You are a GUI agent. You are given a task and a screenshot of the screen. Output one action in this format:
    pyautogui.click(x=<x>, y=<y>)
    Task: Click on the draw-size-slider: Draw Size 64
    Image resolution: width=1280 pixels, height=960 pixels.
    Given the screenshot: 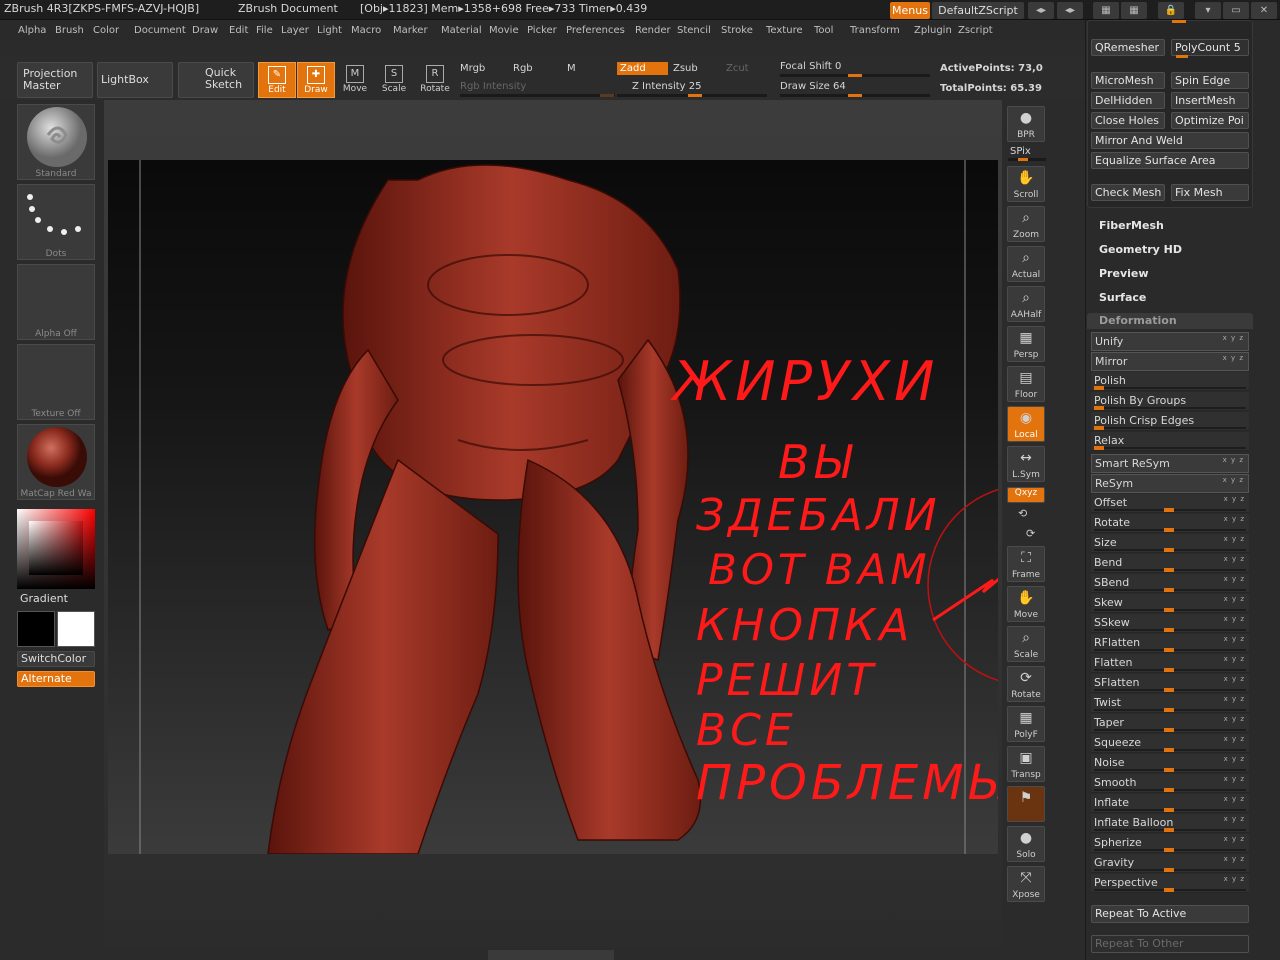 What is the action you would take?
    pyautogui.click(x=813, y=86)
    